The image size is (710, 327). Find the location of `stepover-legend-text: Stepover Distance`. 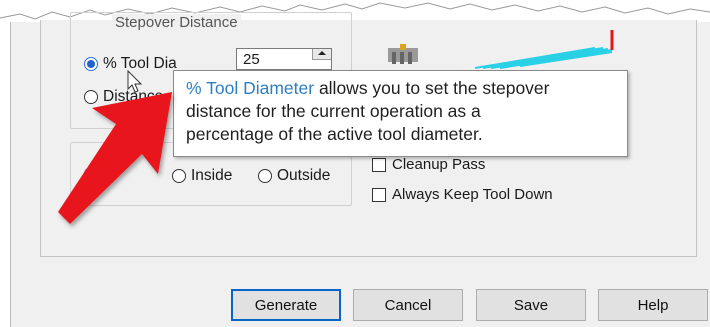

stepover-legend-text: Stepover Distance is located at coordinates (176, 22).